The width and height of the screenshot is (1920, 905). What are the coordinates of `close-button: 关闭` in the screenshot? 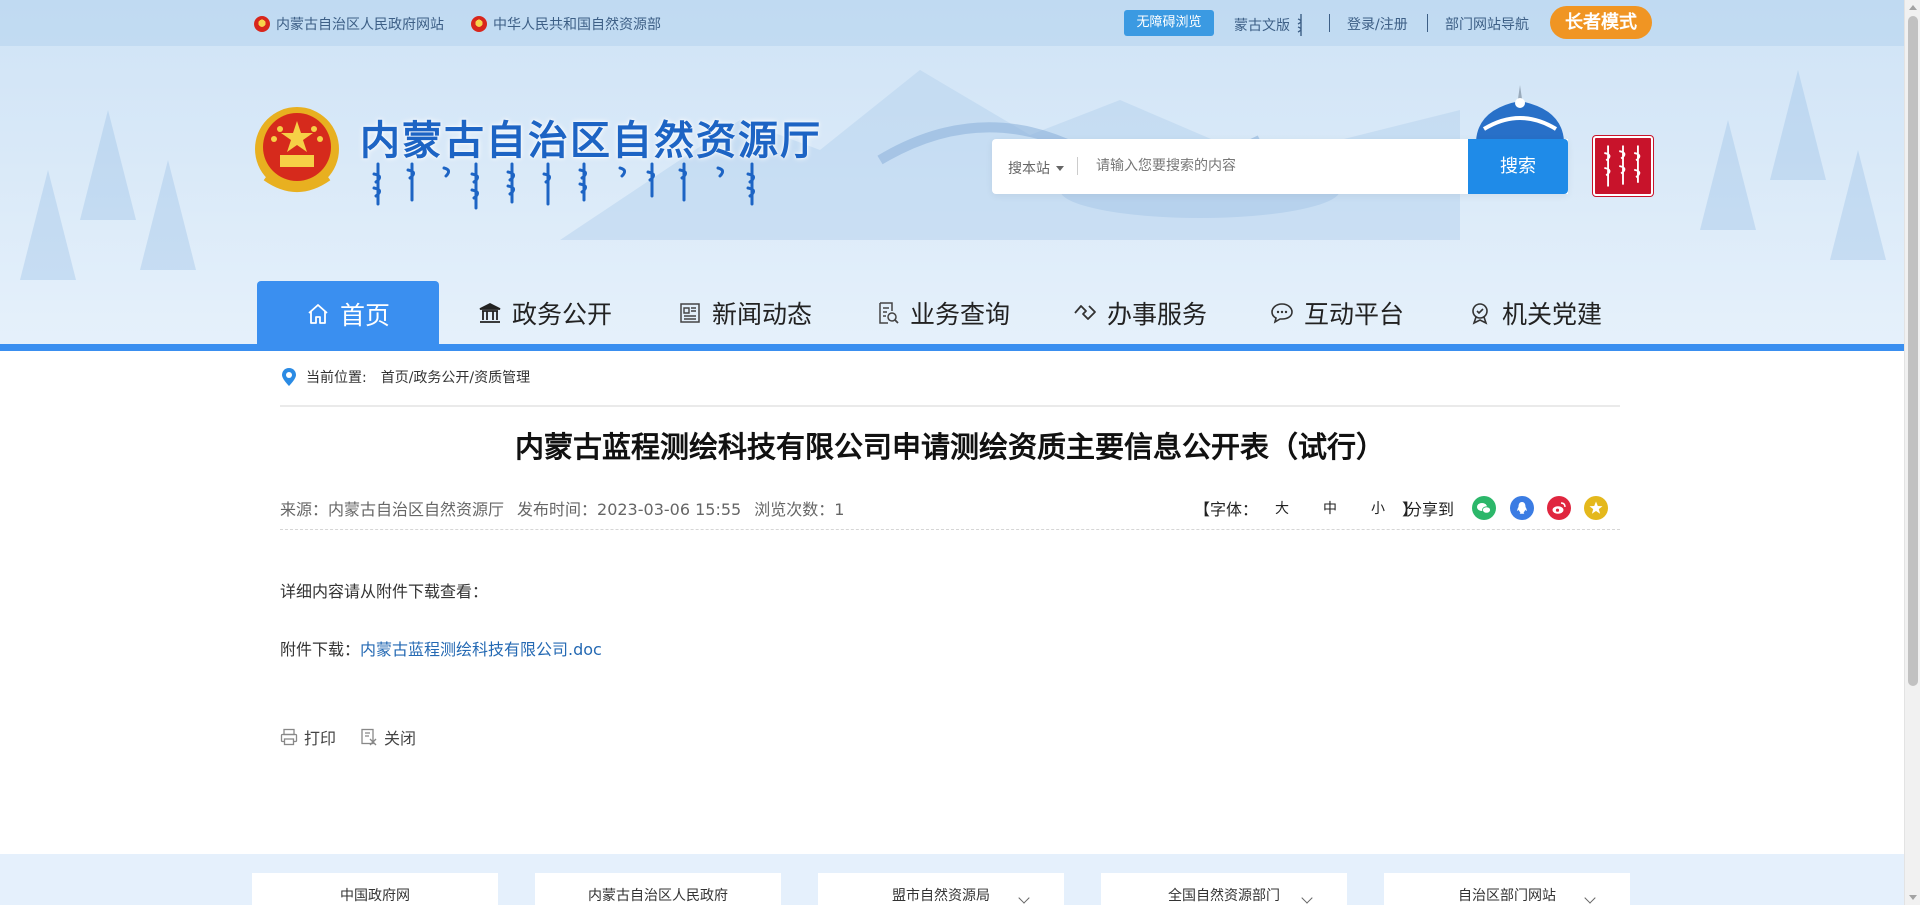 It's located at (388, 737).